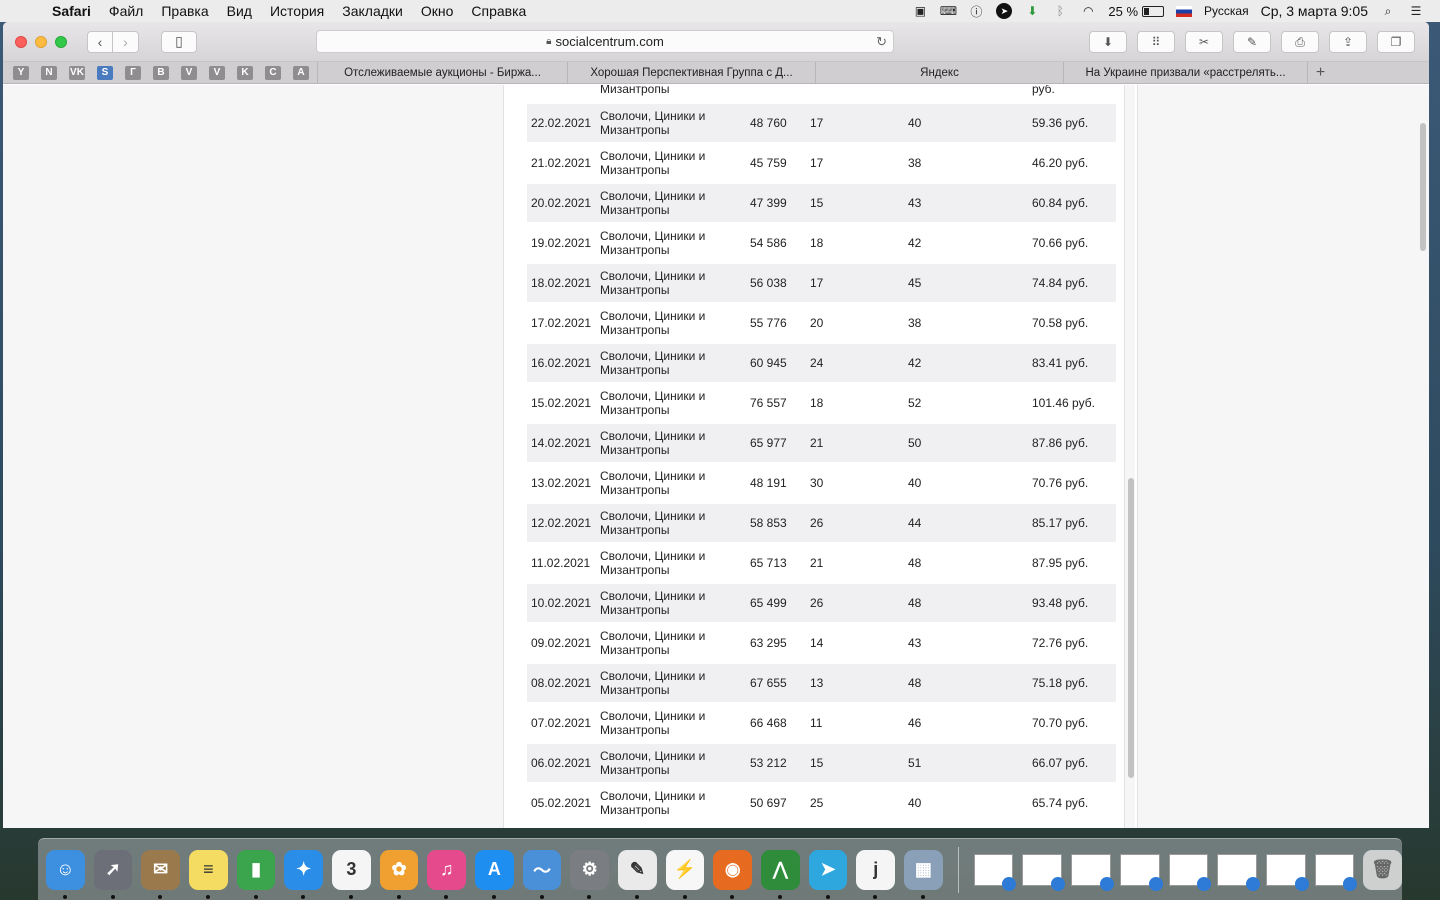 Image resolution: width=1440 pixels, height=900 pixels. I want to click on notes-icon: ≡, so click(208, 874).